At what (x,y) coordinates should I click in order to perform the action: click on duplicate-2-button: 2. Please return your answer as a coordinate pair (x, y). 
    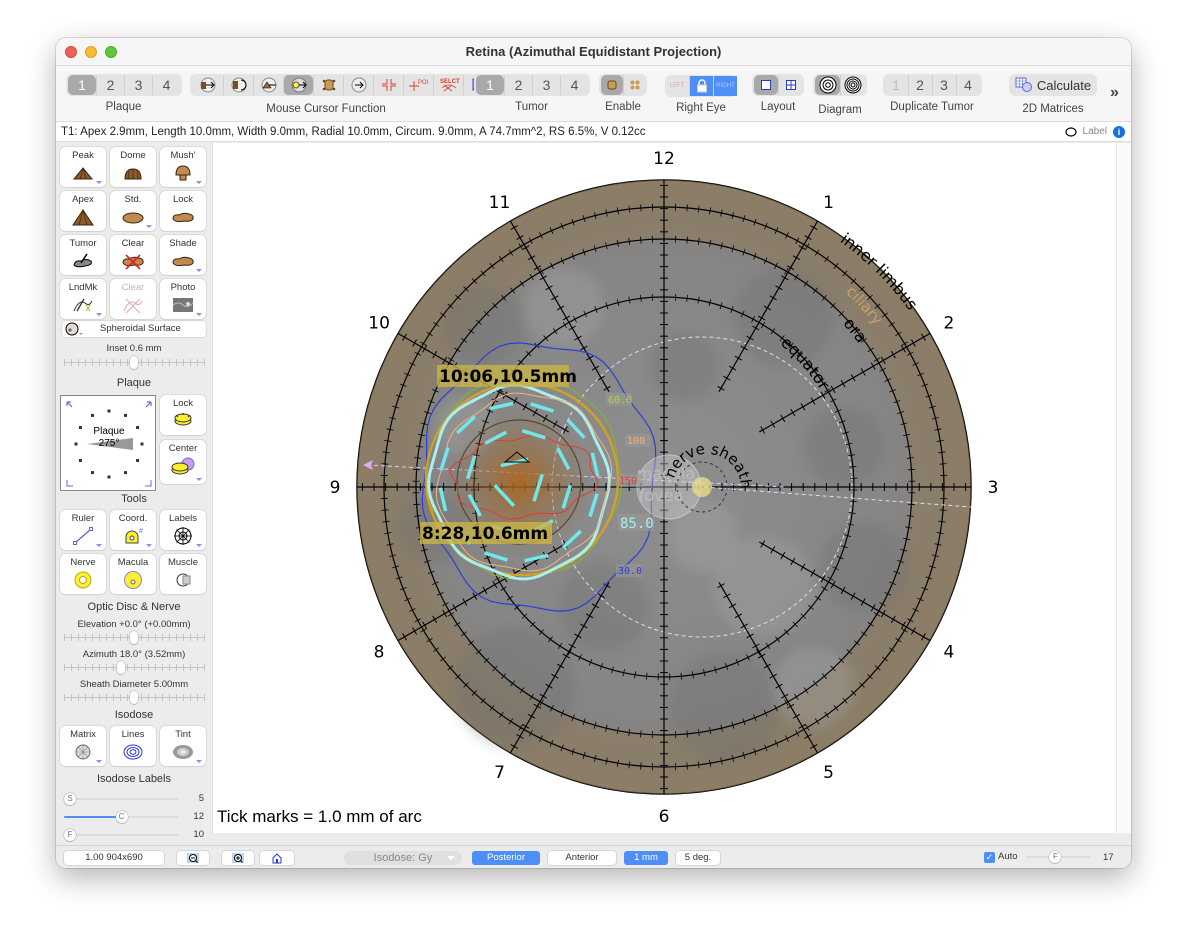
    Looking at the image, I should click on (919, 85).